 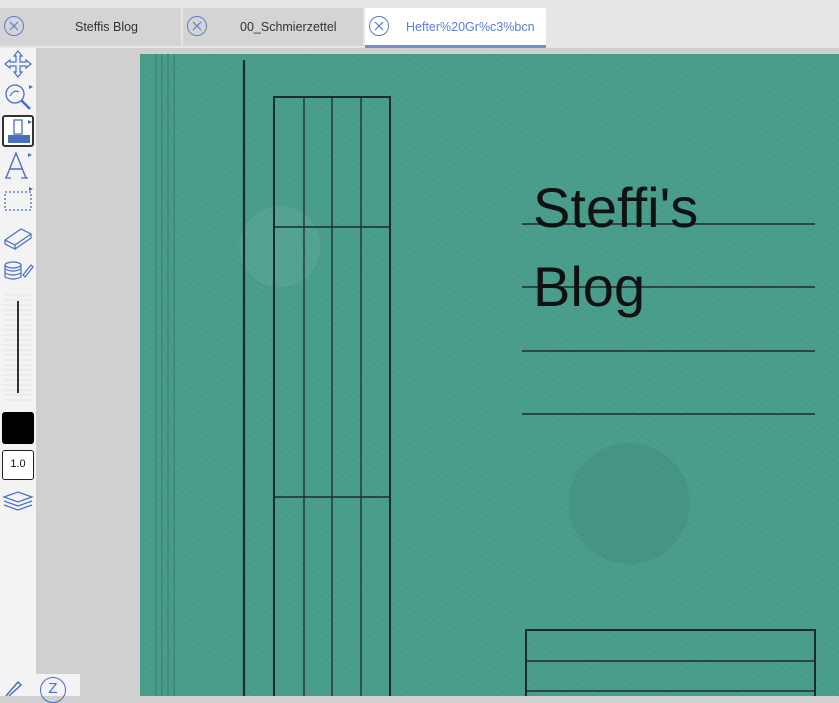 I want to click on select-rect-tool-icon, so click(x=18, y=201).